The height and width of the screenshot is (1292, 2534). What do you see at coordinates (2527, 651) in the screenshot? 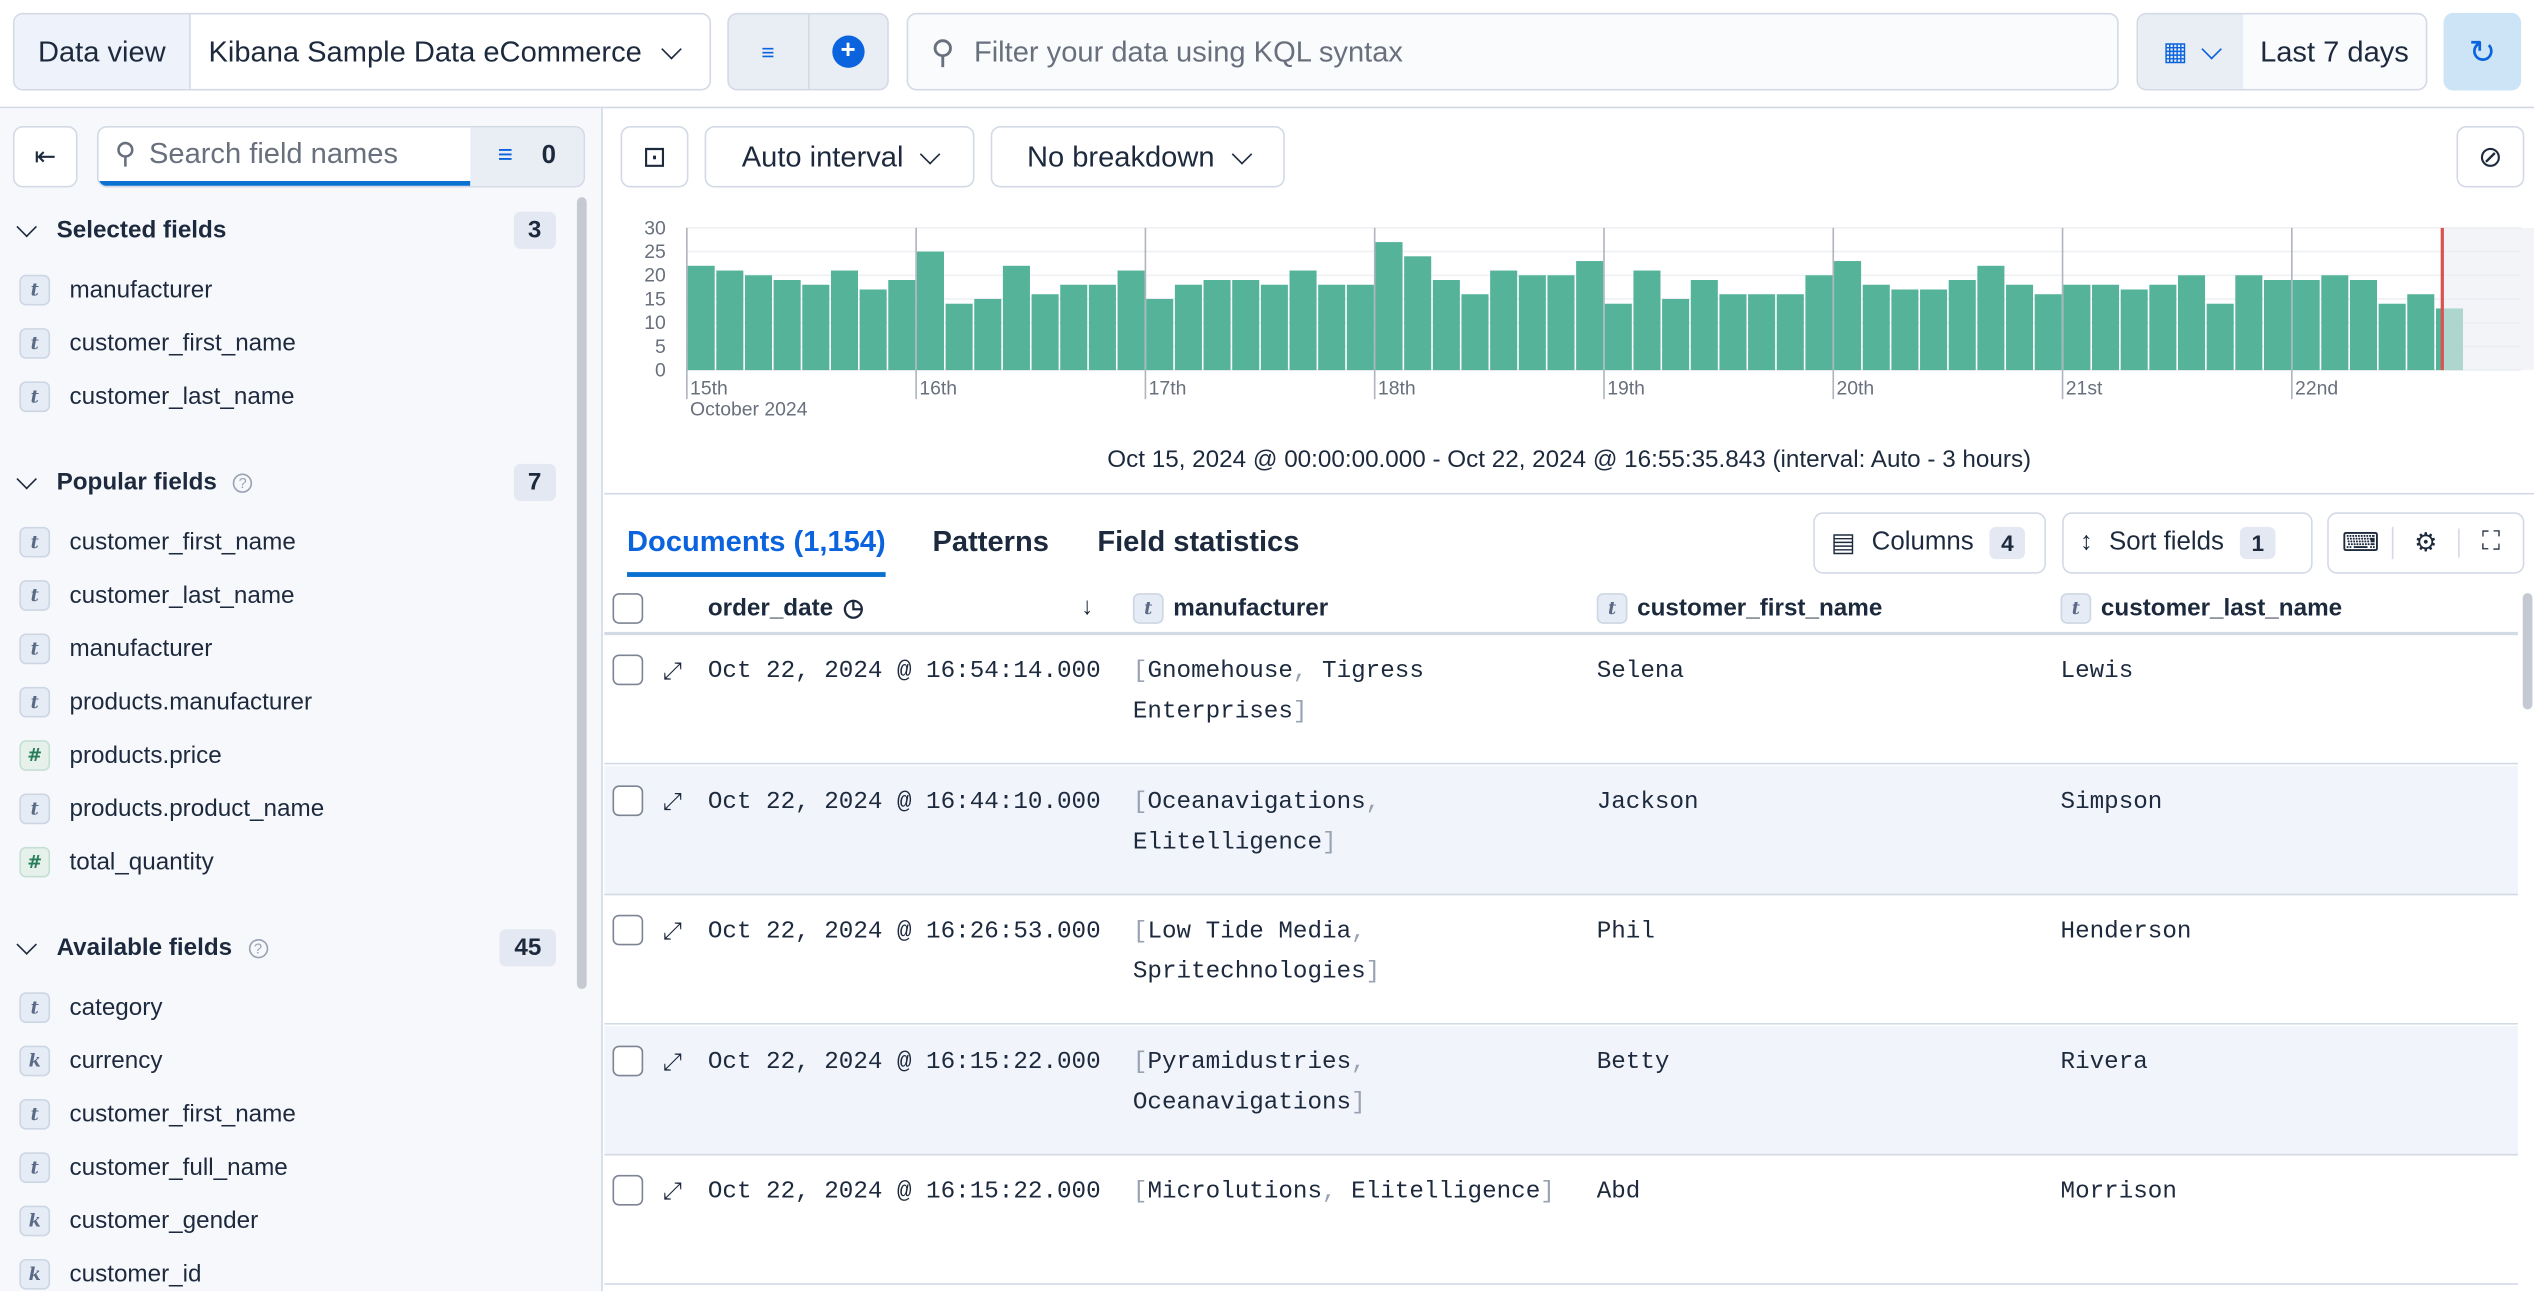
I see `table-scrollbar` at bounding box center [2527, 651].